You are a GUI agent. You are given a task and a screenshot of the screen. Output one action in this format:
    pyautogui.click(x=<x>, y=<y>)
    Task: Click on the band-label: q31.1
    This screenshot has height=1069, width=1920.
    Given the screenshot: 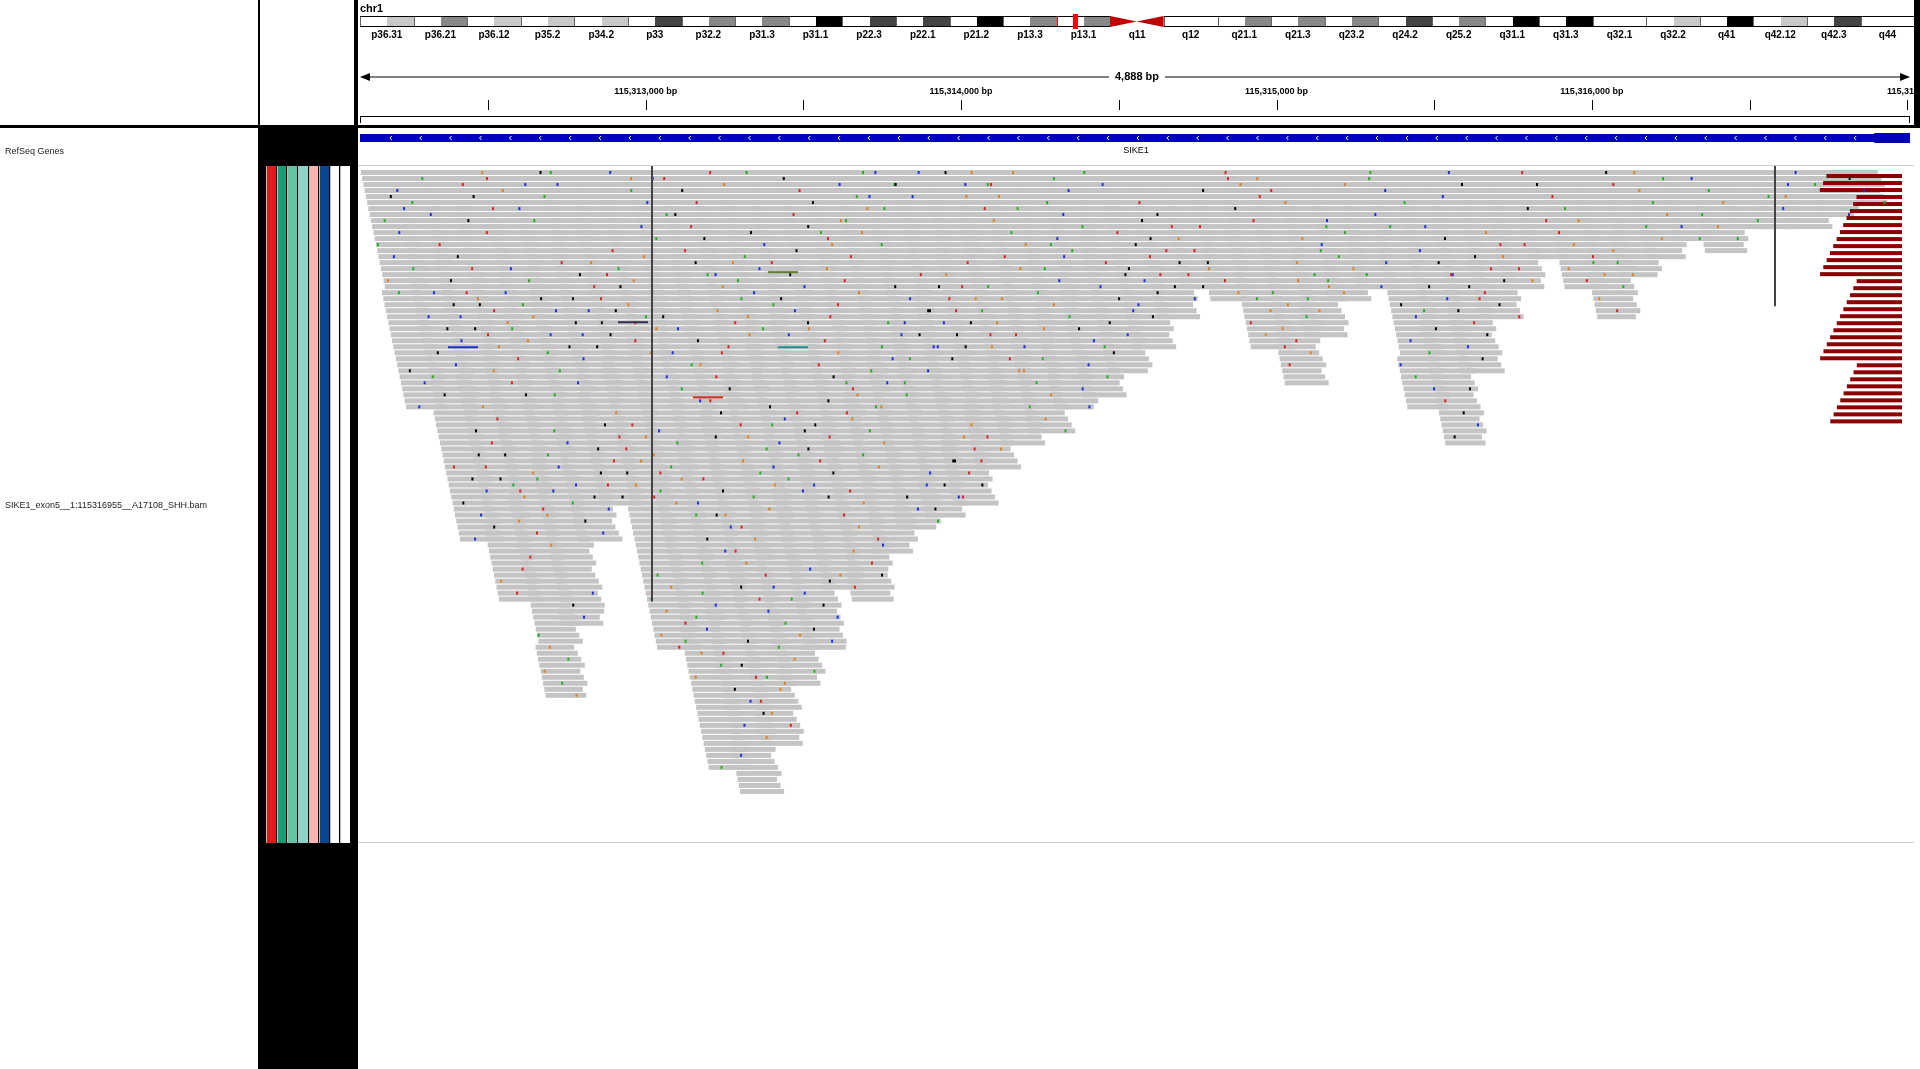 What is the action you would take?
    pyautogui.click(x=1512, y=34)
    